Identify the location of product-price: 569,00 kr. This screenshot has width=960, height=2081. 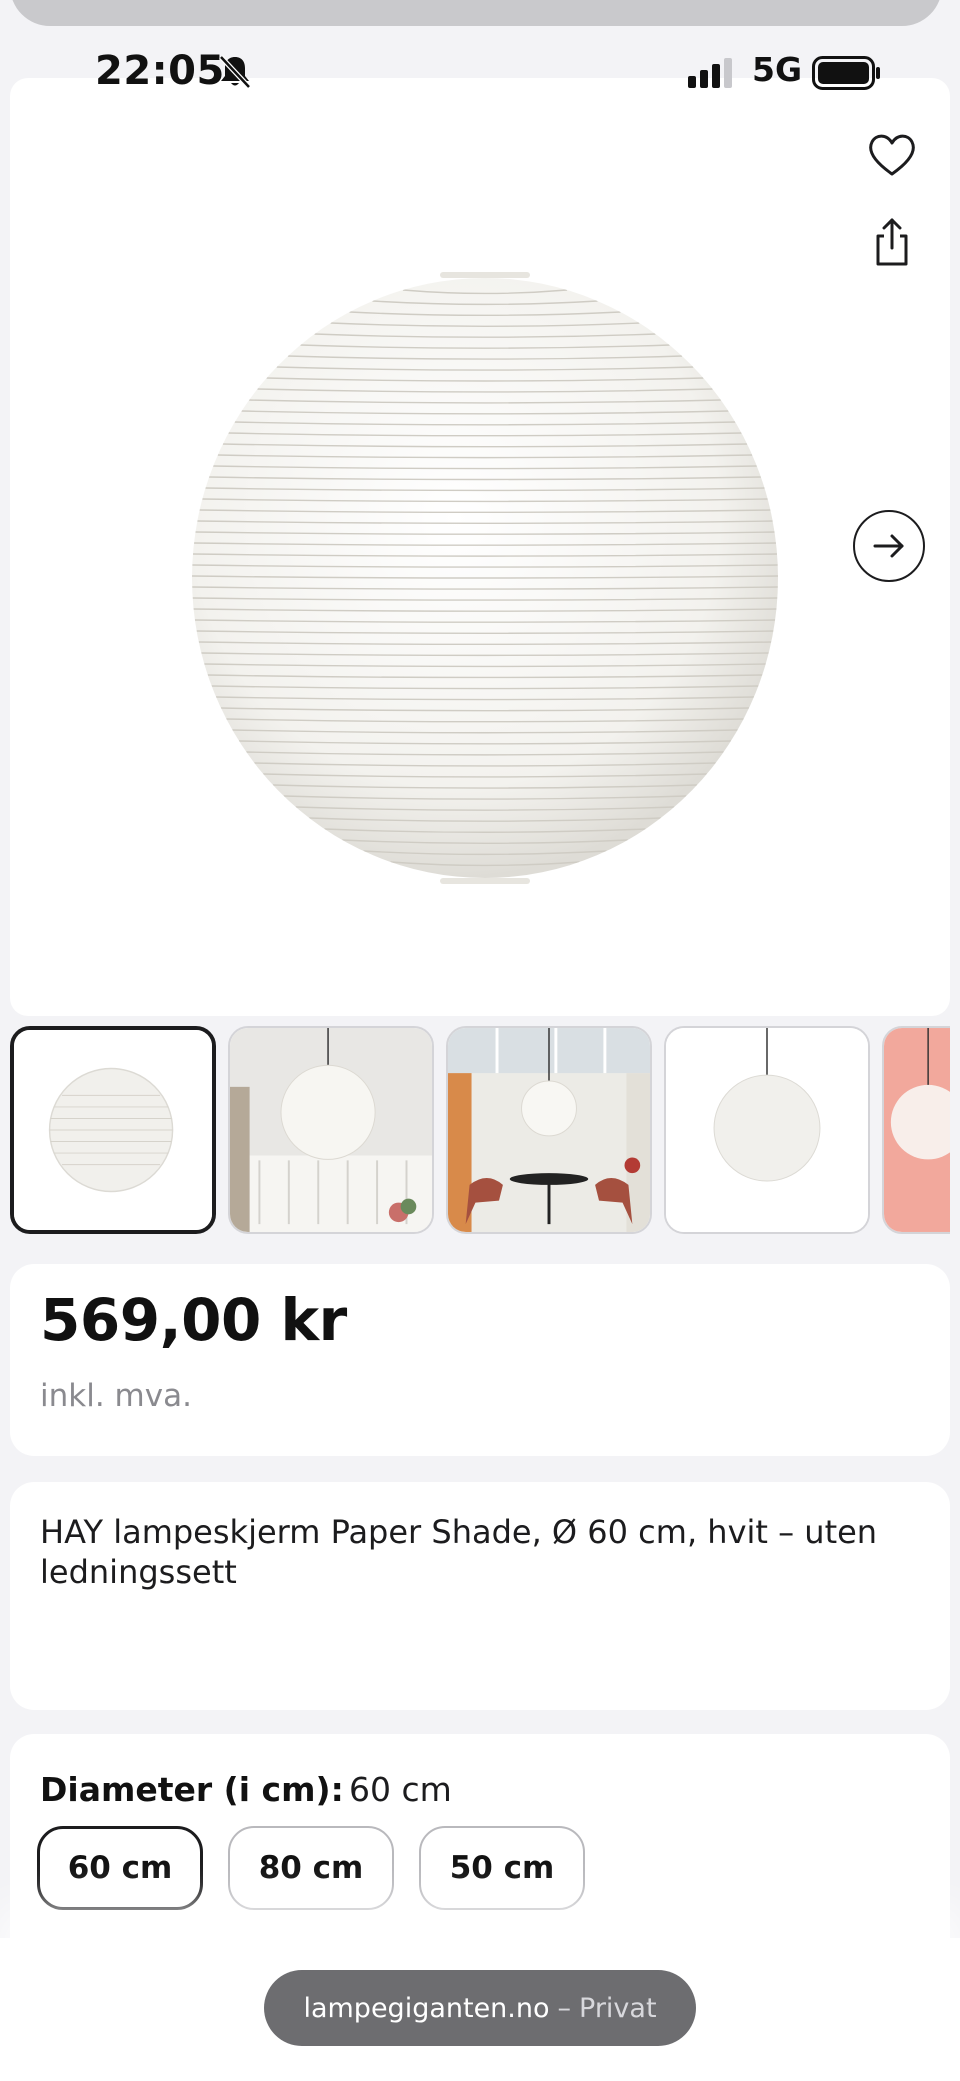
(193, 1320).